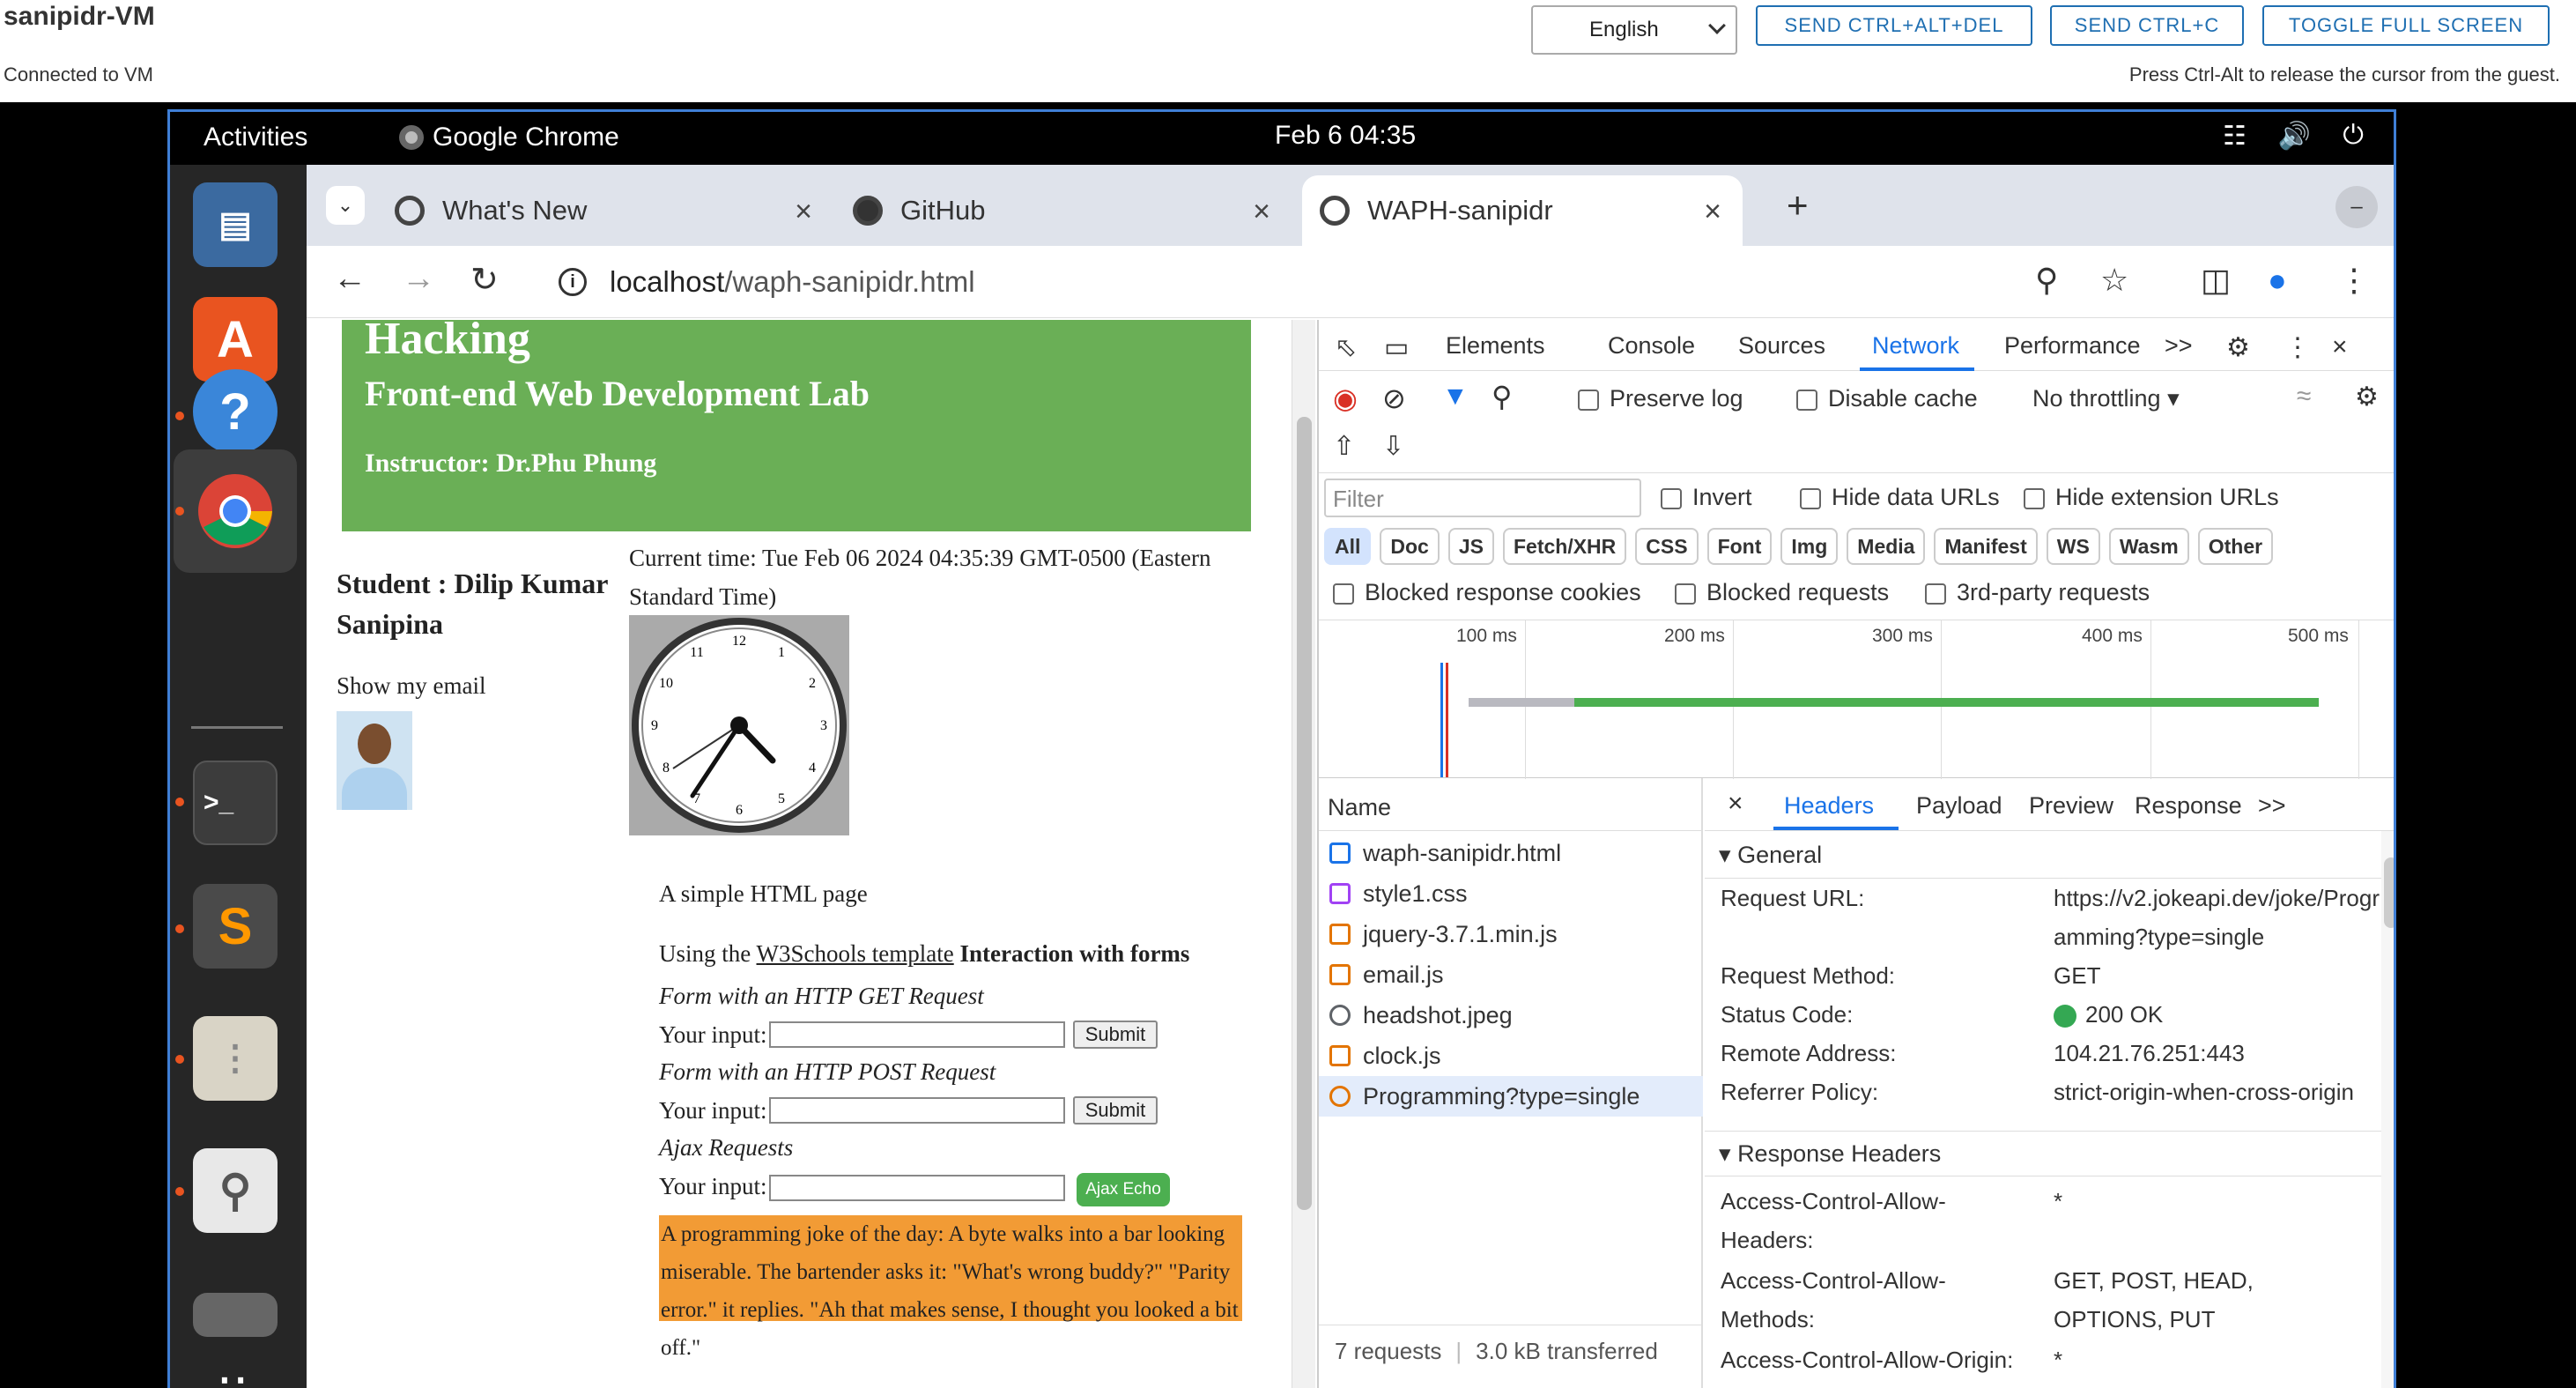 The image size is (2576, 1388). Describe the element at coordinates (1410, 546) in the screenshot. I see `type-filter-doc: Doc` at that location.